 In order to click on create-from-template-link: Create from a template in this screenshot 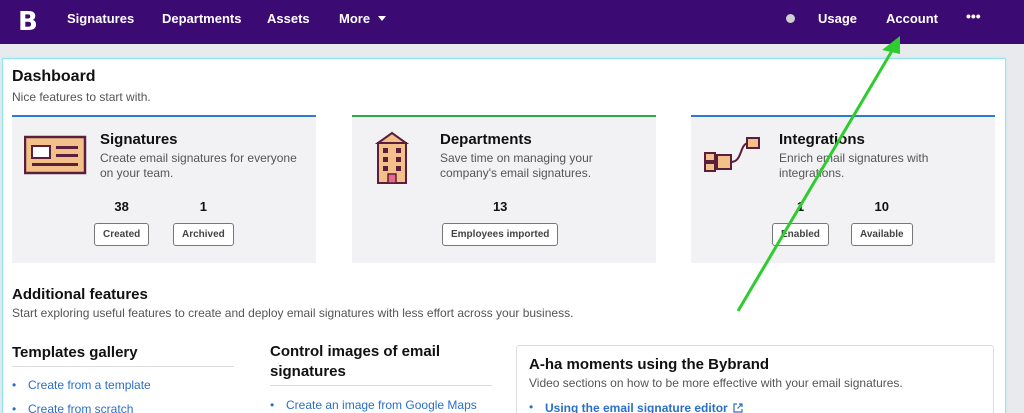, I will do `click(89, 385)`.